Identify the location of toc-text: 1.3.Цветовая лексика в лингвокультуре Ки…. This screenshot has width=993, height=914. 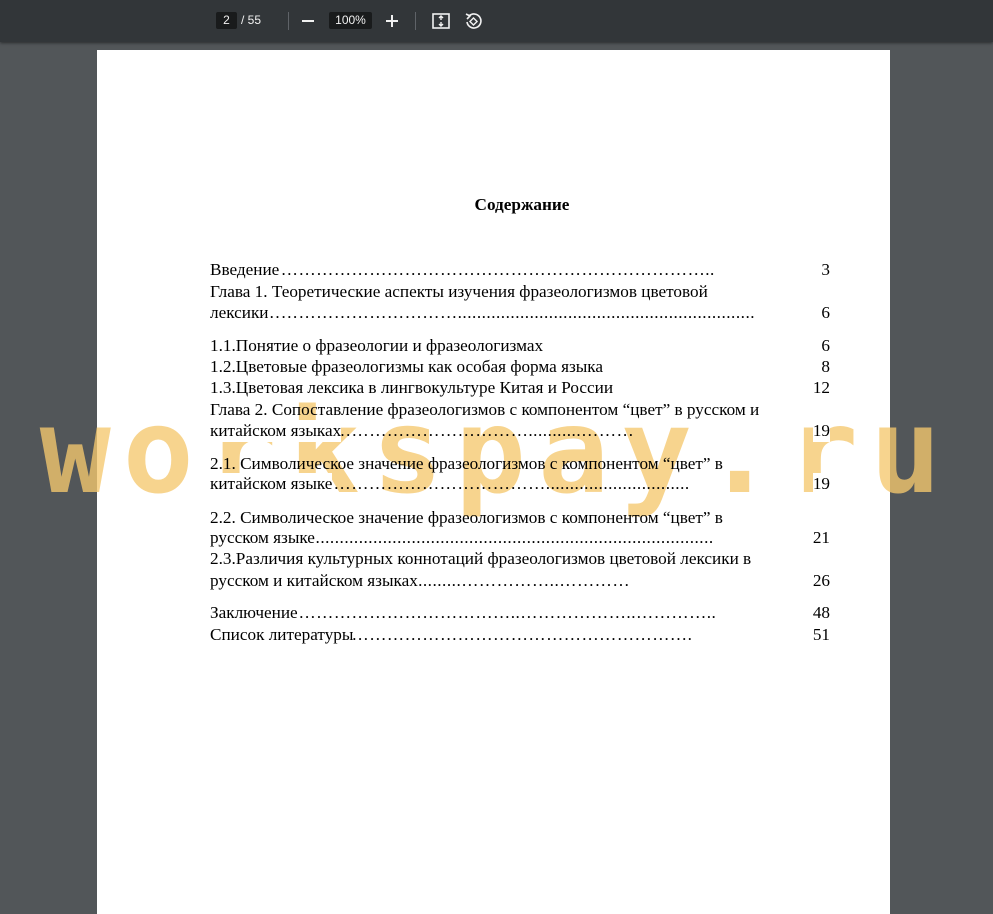
(412, 388).